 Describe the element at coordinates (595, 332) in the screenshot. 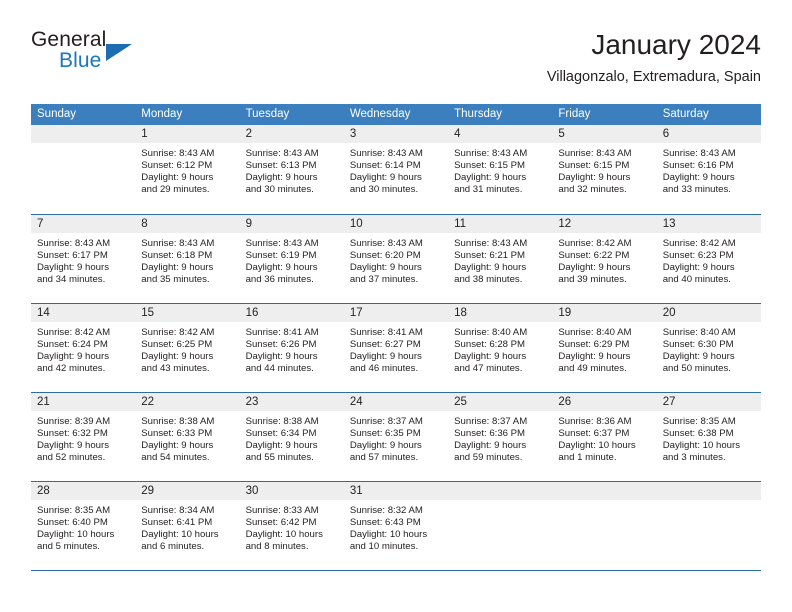

I see `sunrise-text: Sunrise: 8:40 AM` at that location.